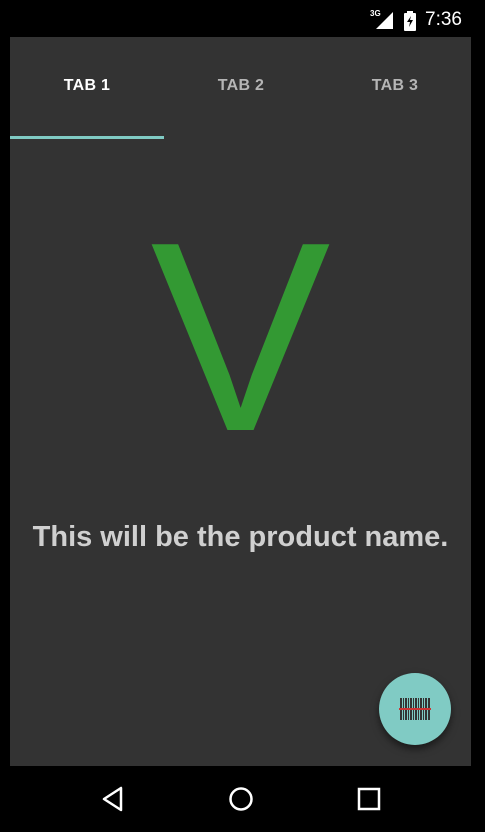 This screenshot has height=832, width=485. I want to click on navigation-bar, so click(242, 799).